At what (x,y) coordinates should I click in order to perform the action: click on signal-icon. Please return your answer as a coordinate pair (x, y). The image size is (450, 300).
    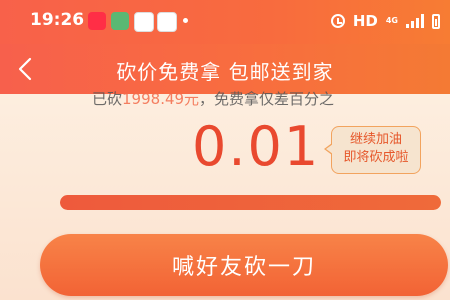
    Looking at the image, I should click on (415, 21).